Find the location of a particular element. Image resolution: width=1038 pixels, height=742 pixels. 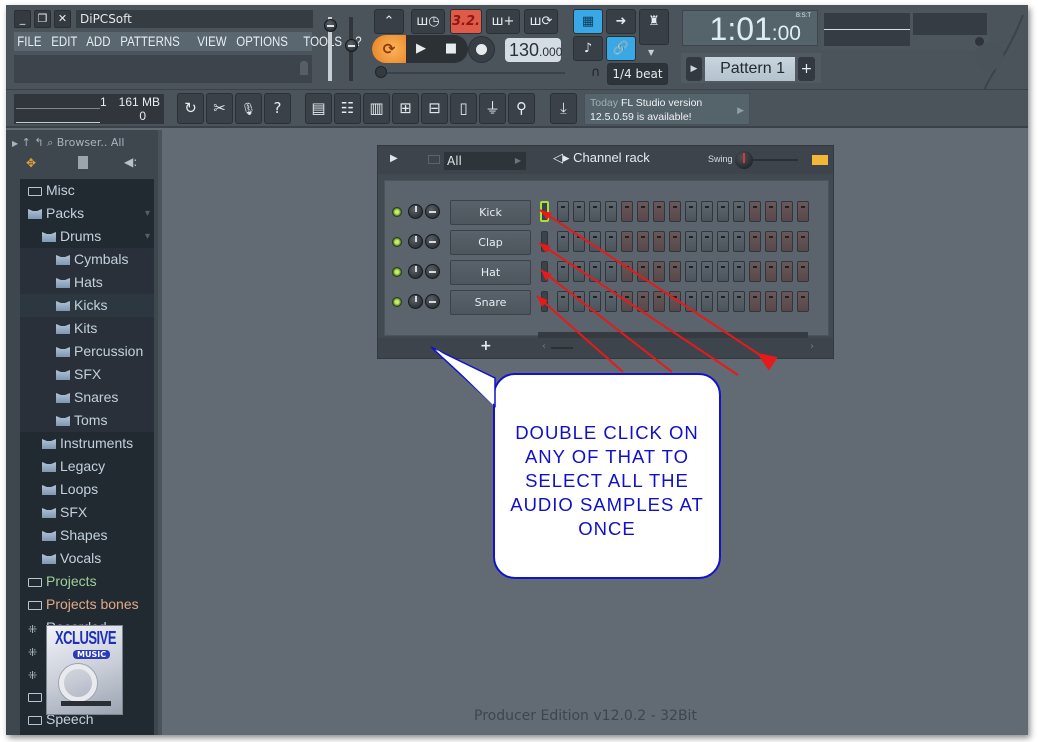

menu-add: ADD is located at coordinates (98, 41).